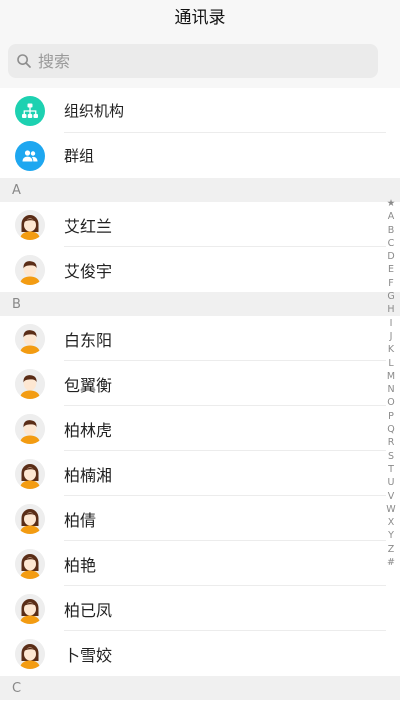  Describe the element at coordinates (391, 203) in the screenshot. I see `index-star: ★` at that location.